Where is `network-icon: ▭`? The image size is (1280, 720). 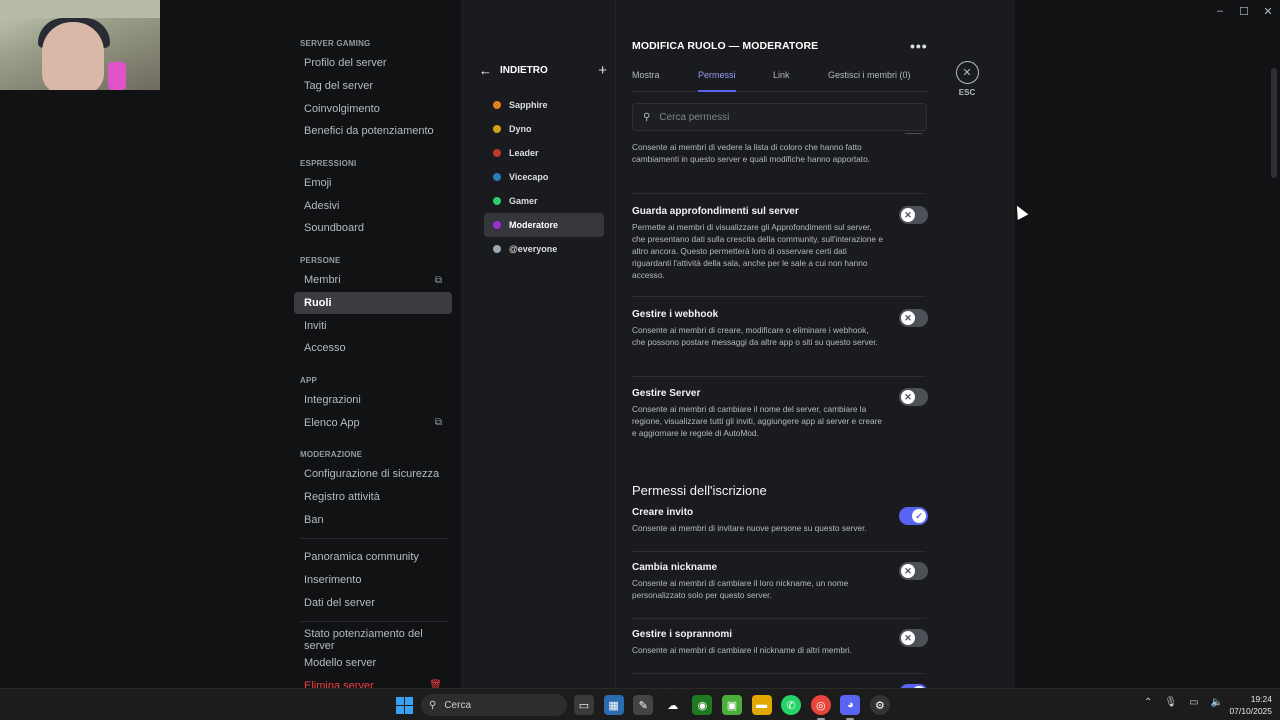
network-icon: ▭ is located at coordinates (1193, 702).